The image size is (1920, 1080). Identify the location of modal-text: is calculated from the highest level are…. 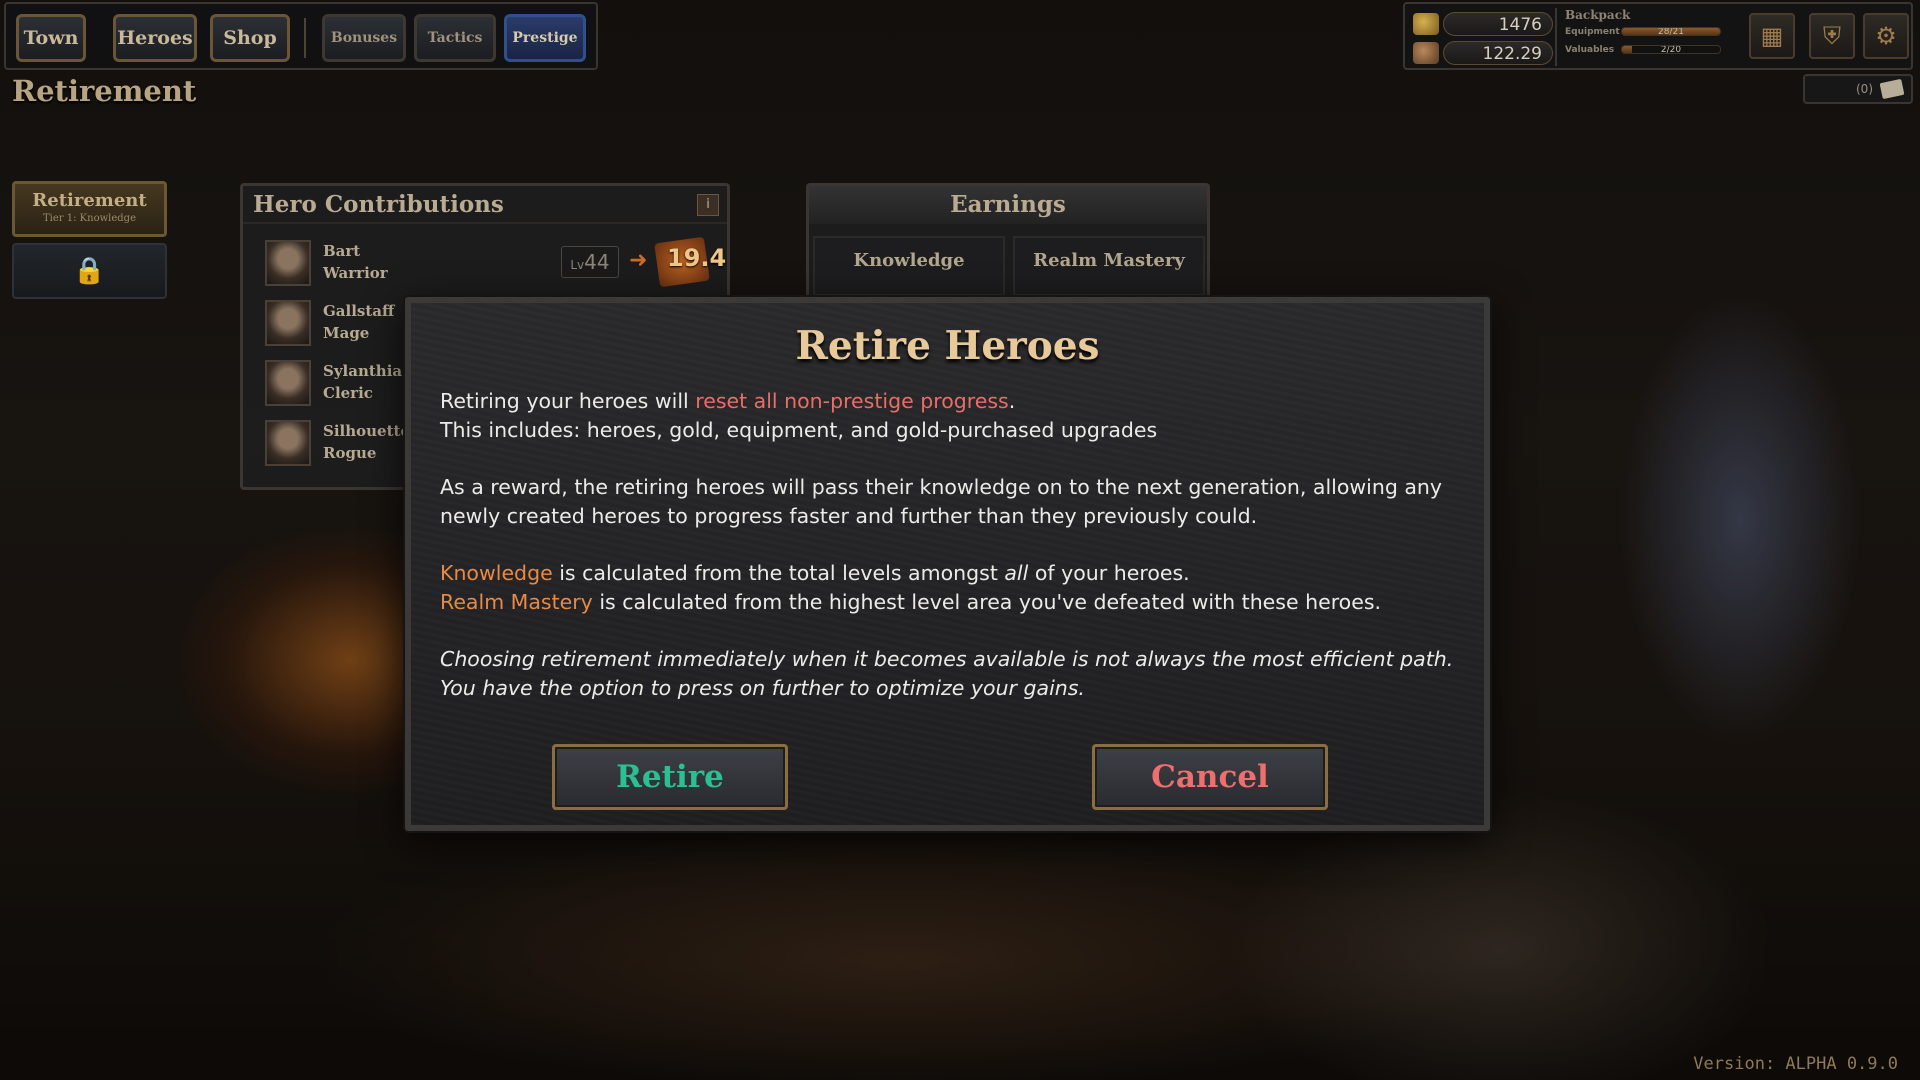
(987, 602).